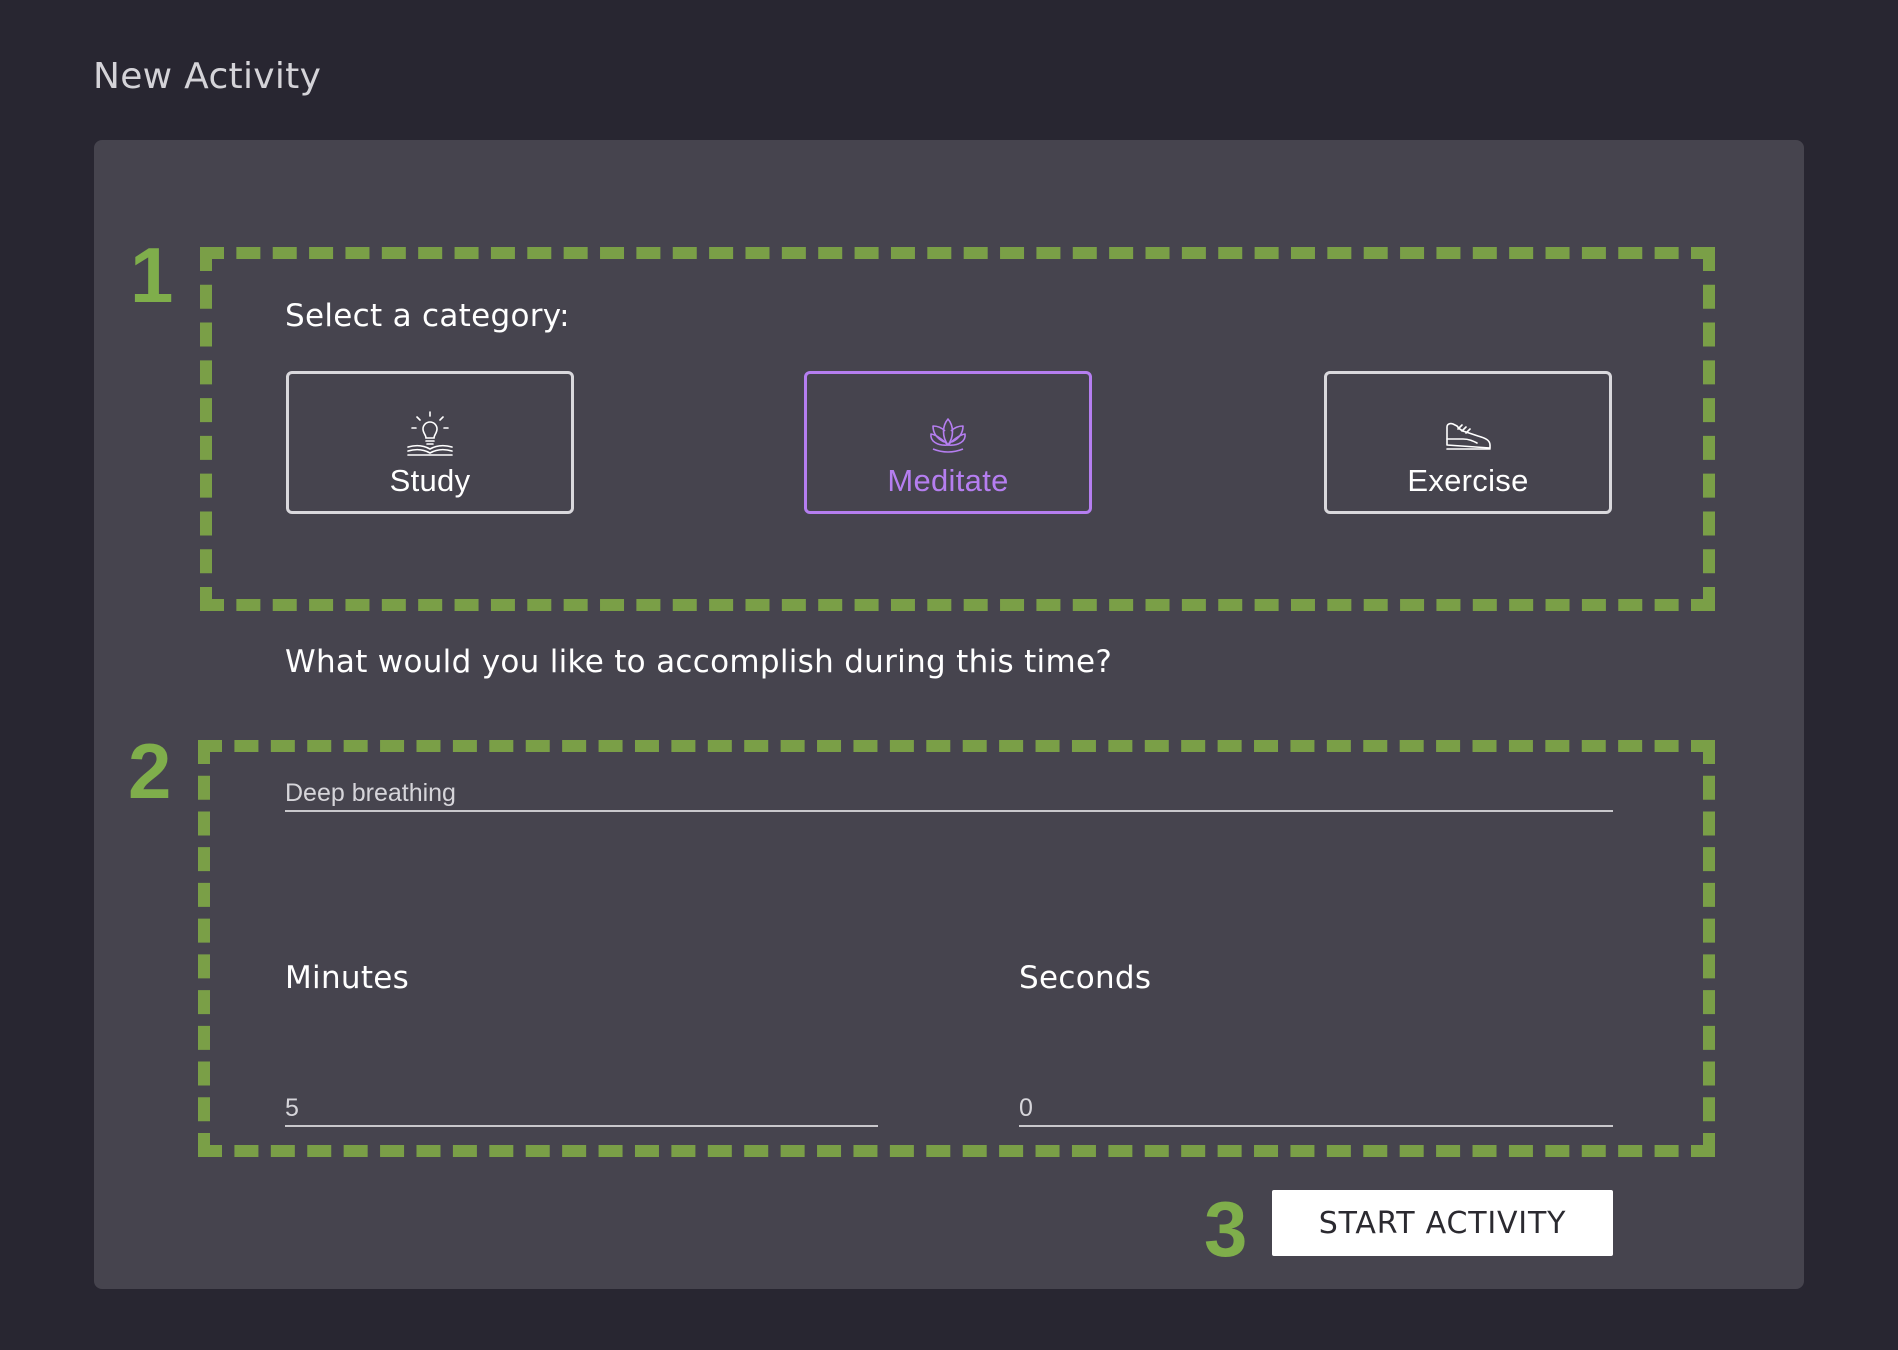 The image size is (1898, 1350). I want to click on annotation-number-2: 2, so click(150, 771).